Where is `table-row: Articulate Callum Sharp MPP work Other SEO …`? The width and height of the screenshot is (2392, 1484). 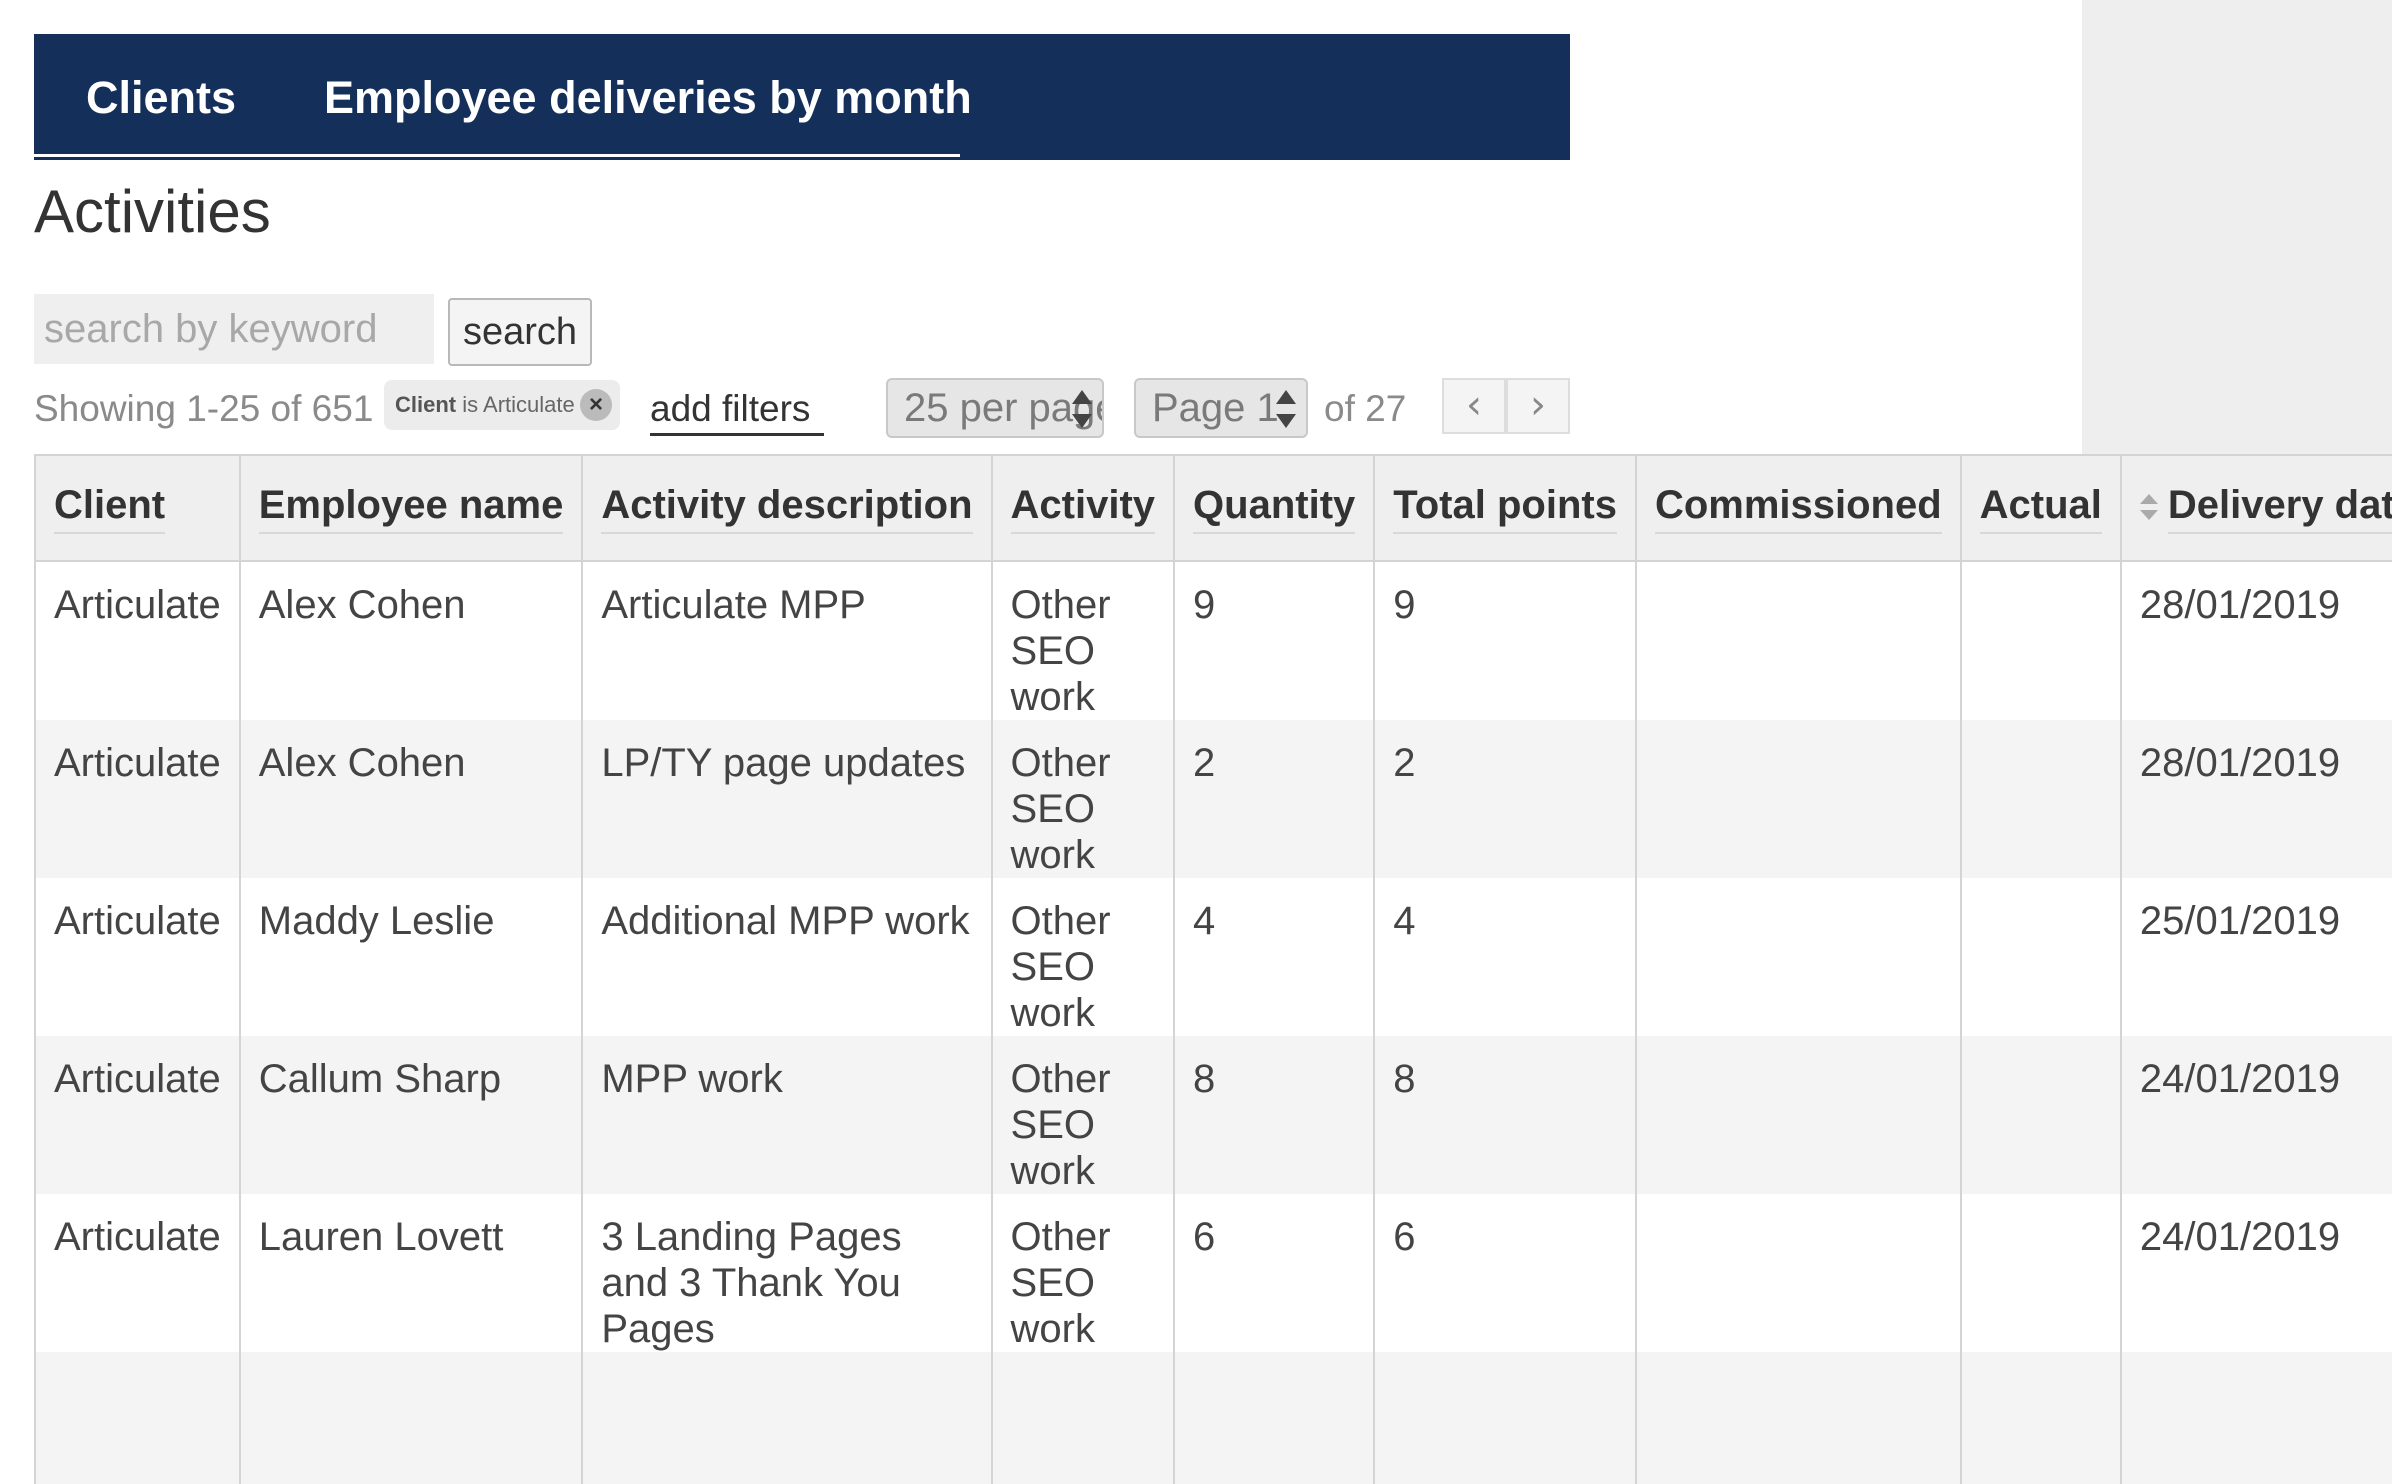 table-row: Articulate Callum Sharp MPP work Other SEO … is located at coordinates (1214, 1115).